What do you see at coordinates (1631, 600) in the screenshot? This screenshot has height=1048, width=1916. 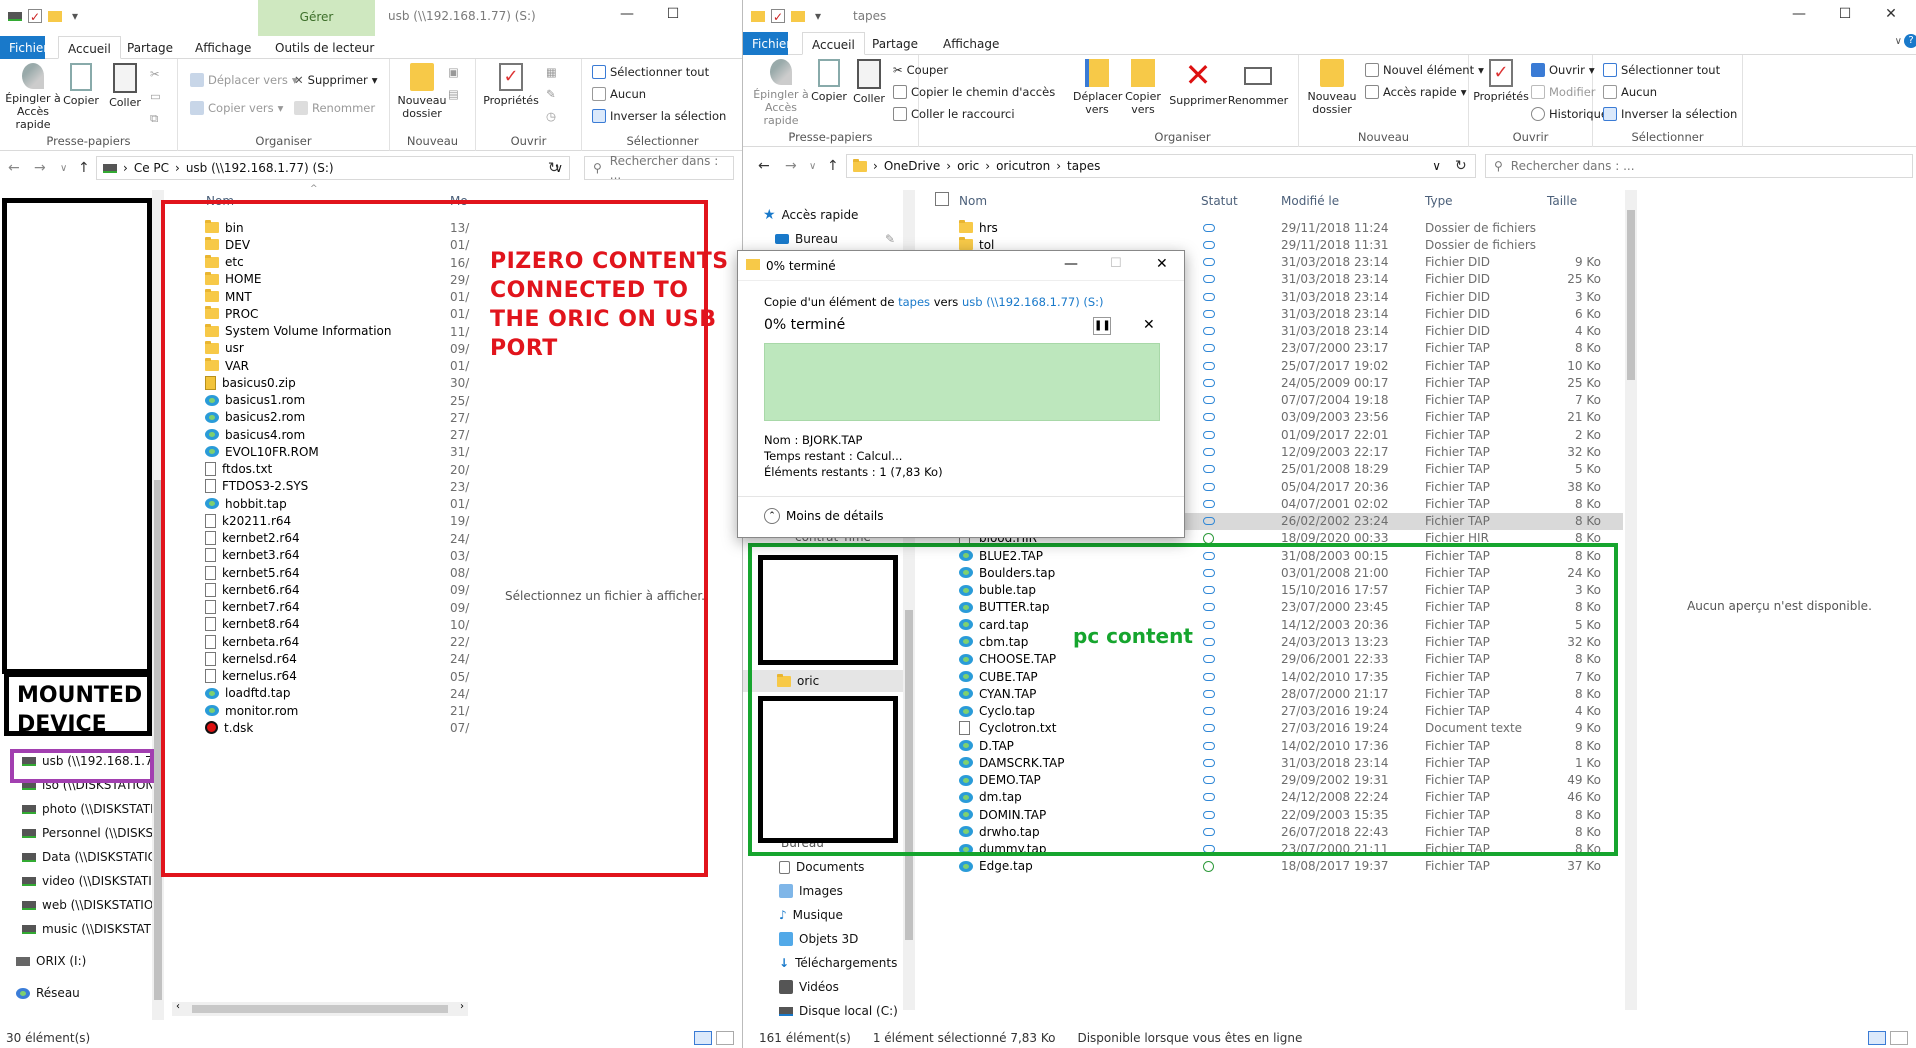 I see `file-list-scrollbar` at bounding box center [1631, 600].